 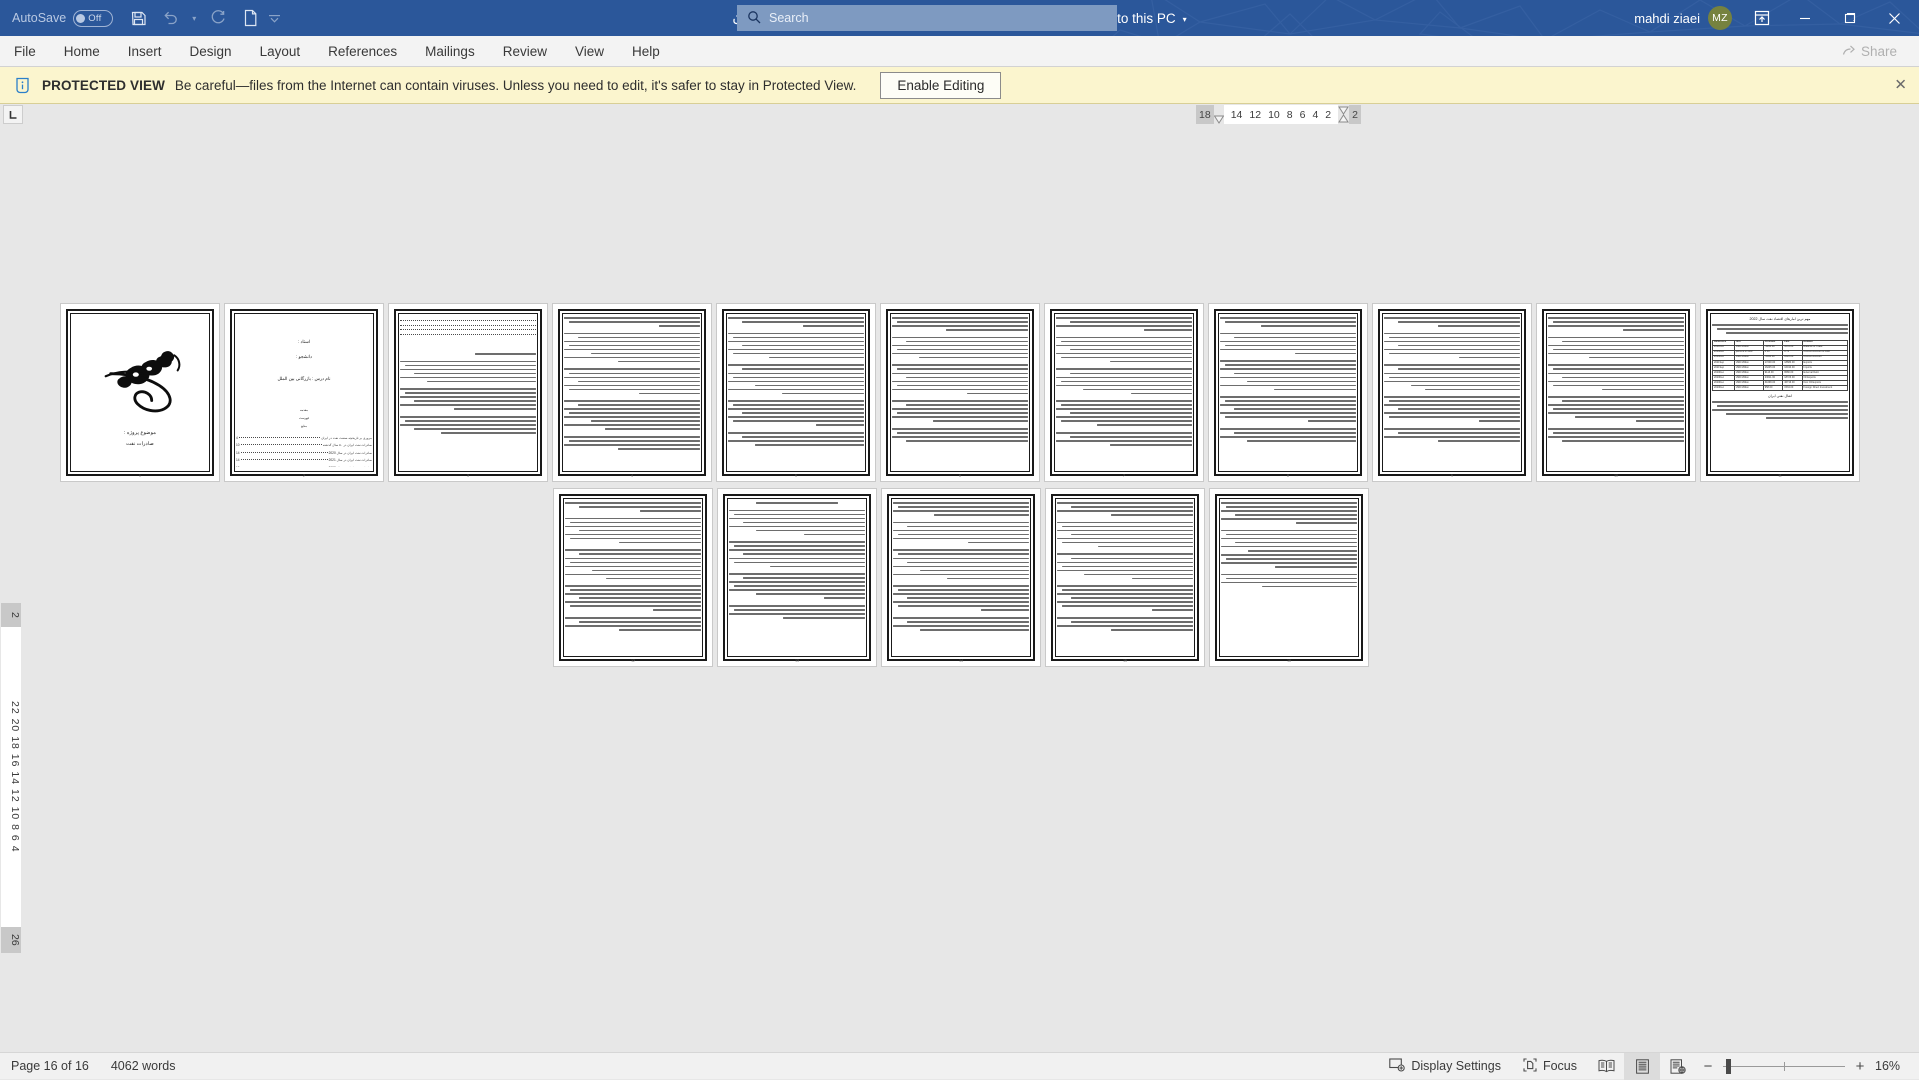 What do you see at coordinates (82, 51) in the screenshot?
I see `tab-home: Home` at bounding box center [82, 51].